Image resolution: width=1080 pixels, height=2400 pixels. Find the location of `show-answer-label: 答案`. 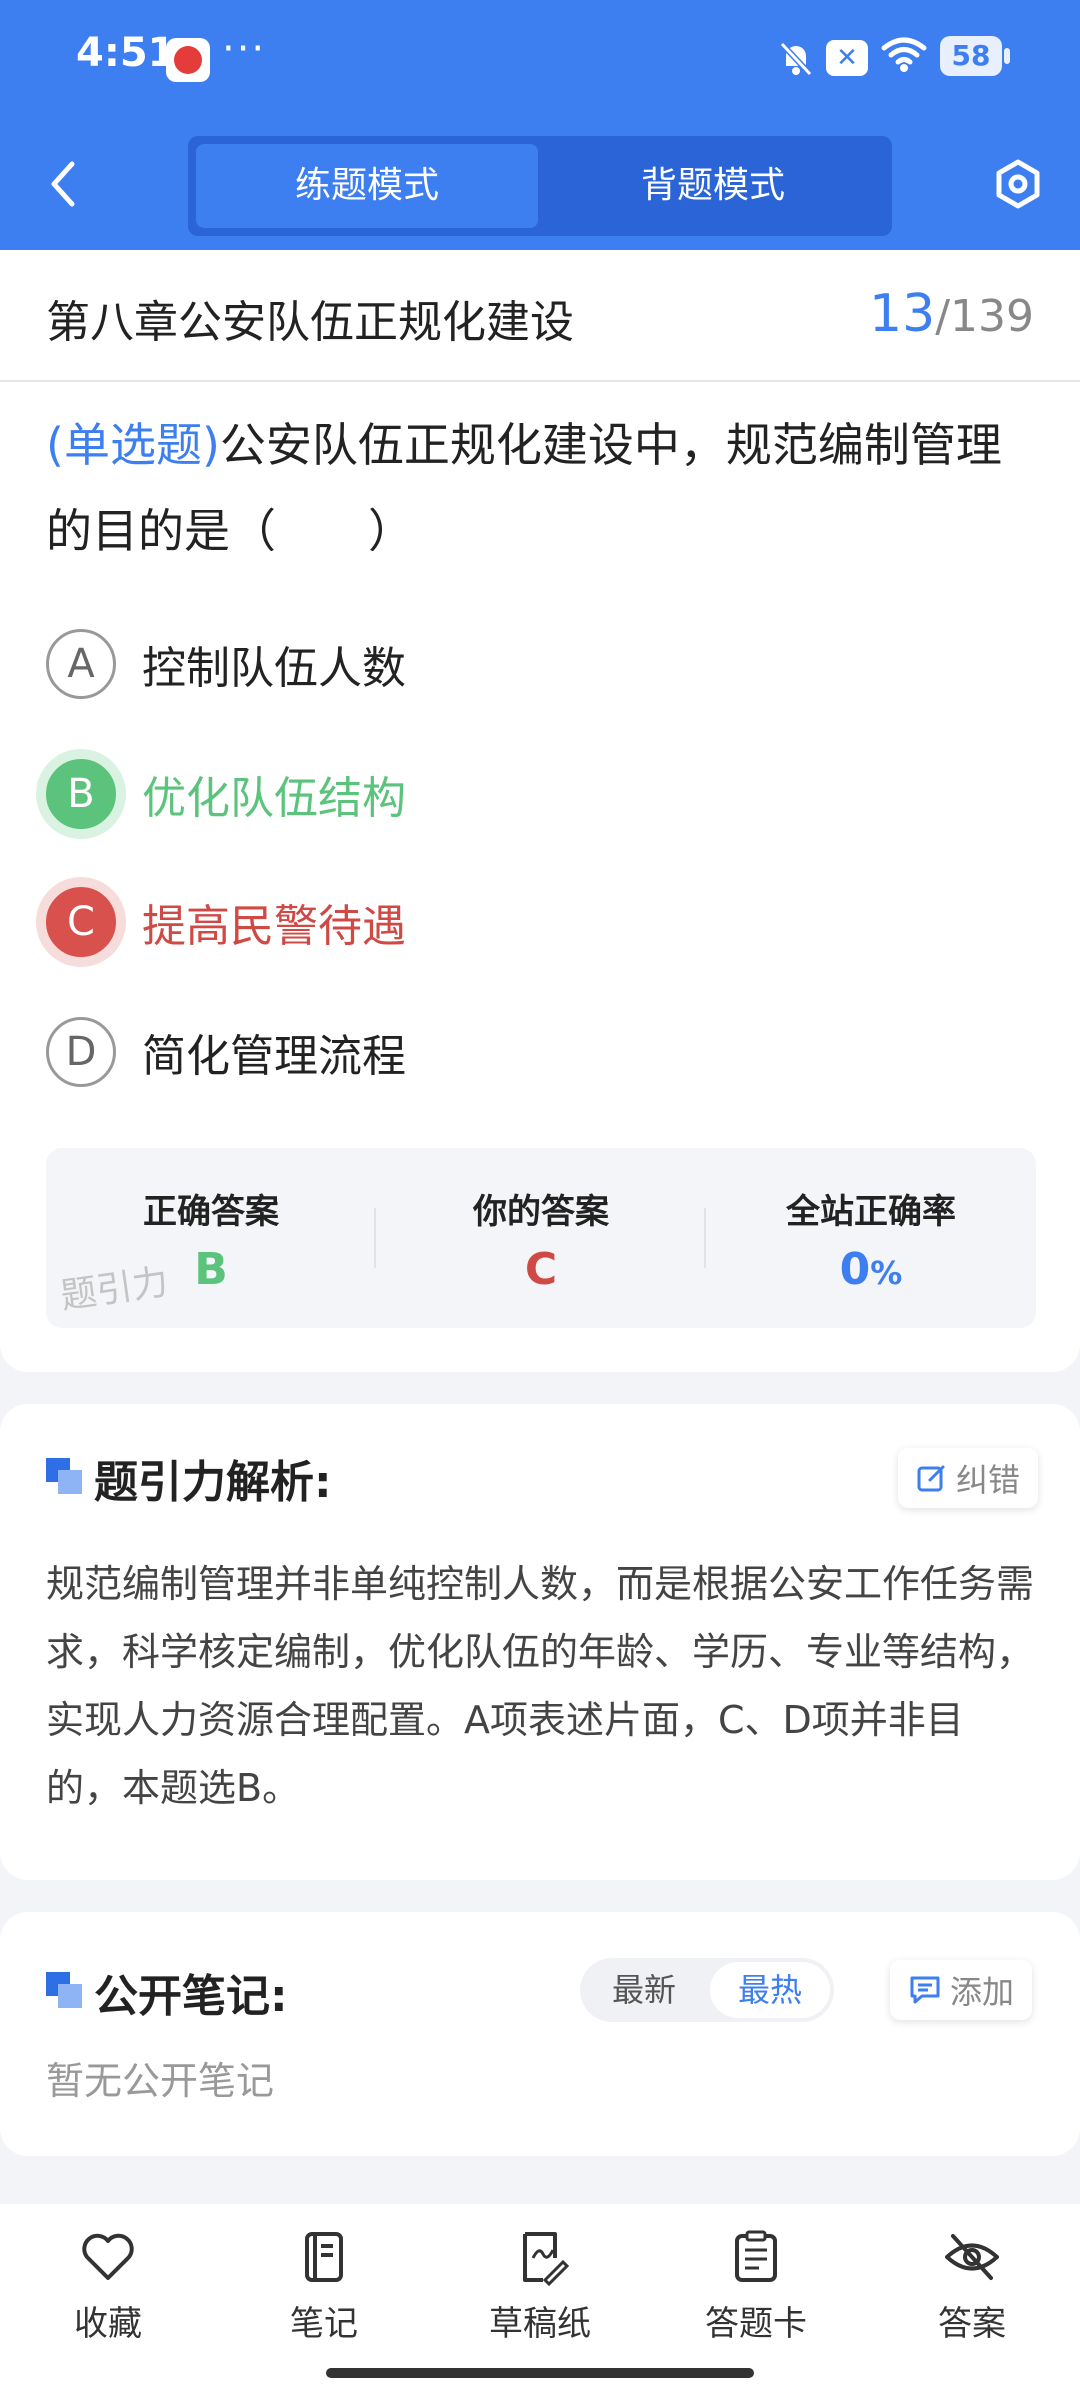

show-answer-label: 答案 is located at coordinates (972, 2324).